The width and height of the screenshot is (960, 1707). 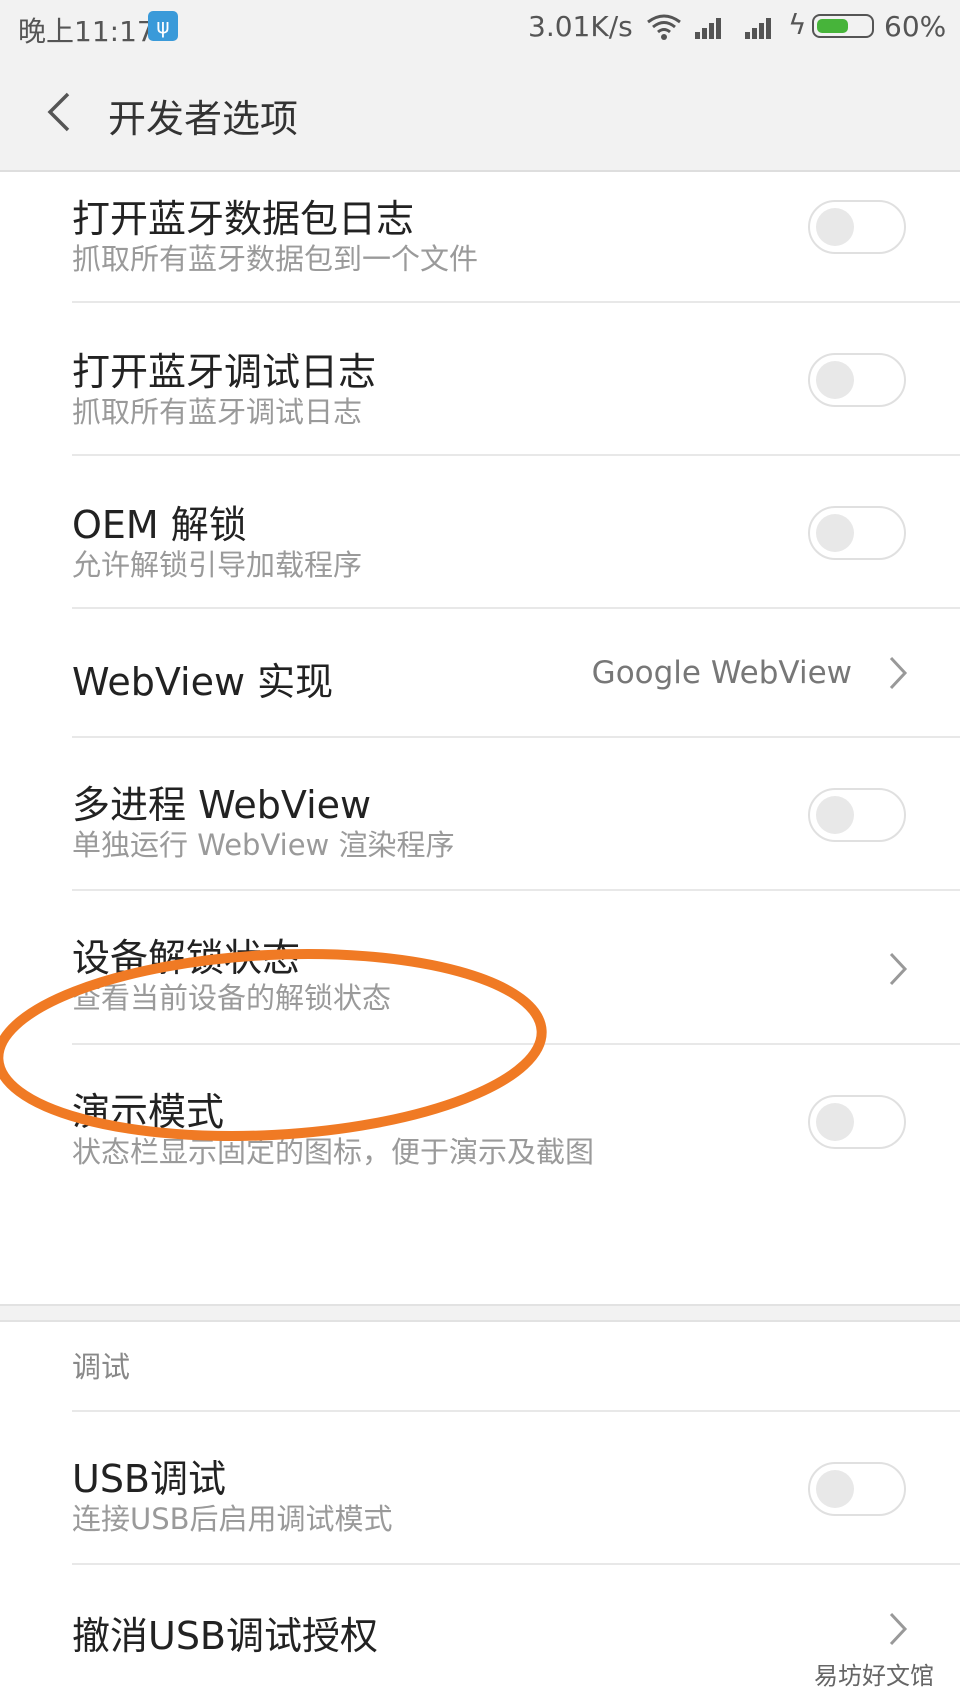 I want to click on setting-title: 演示模式, so click(x=148, y=1112).